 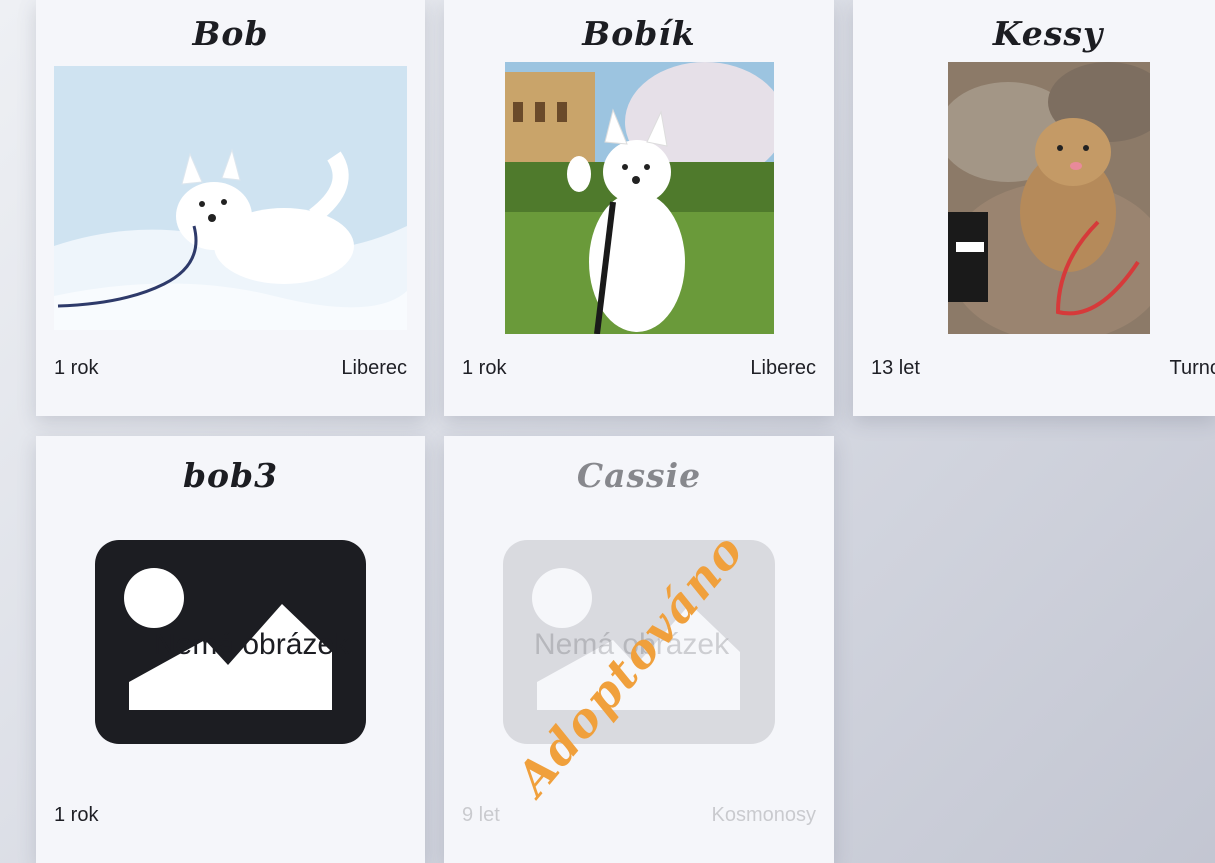 I want to click on pet-age: 13 let, so click(x=895, y=368).